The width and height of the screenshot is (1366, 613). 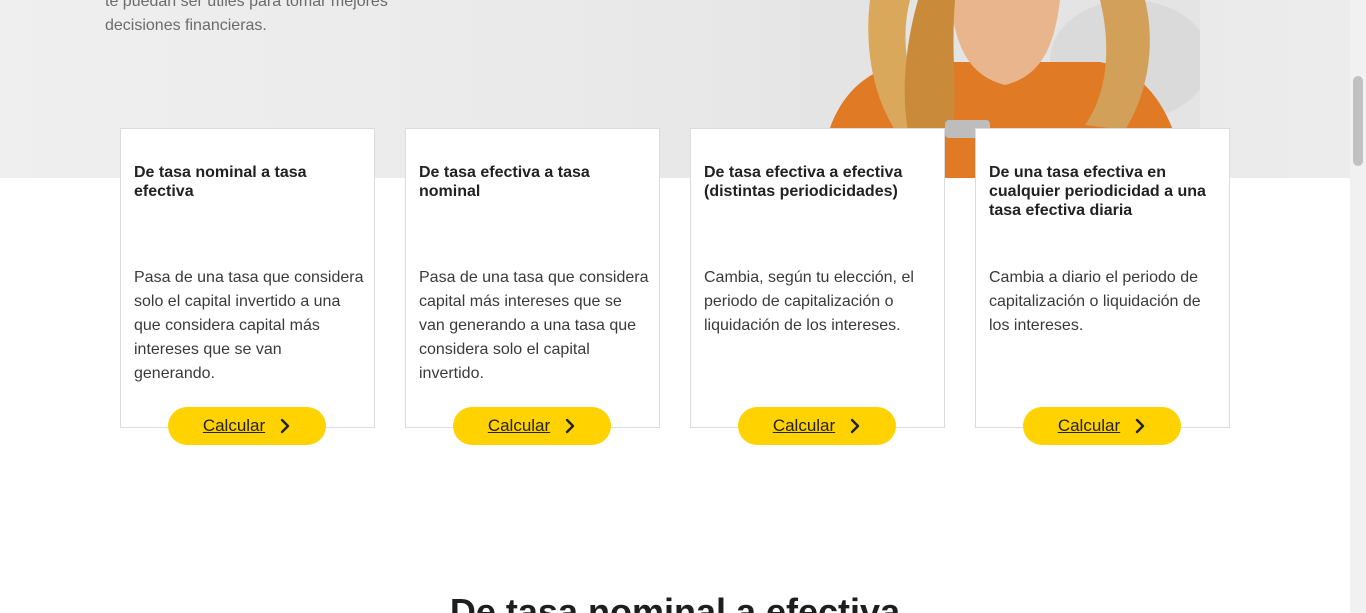 What do you see at coordinates (504, 182) in the screenshot?
I see `card-title: De tasa efectiva a tasa nominal` at bounding box center [504, 182].